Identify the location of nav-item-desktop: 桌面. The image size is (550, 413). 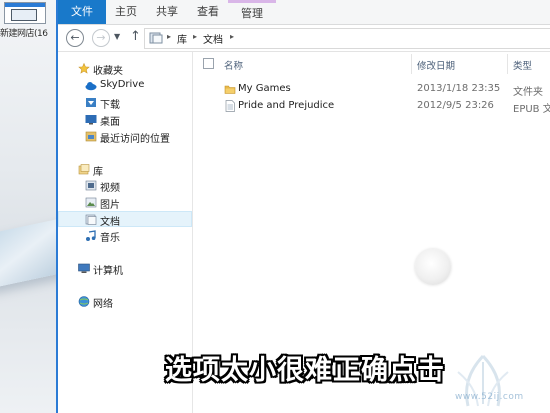
(125, 120).